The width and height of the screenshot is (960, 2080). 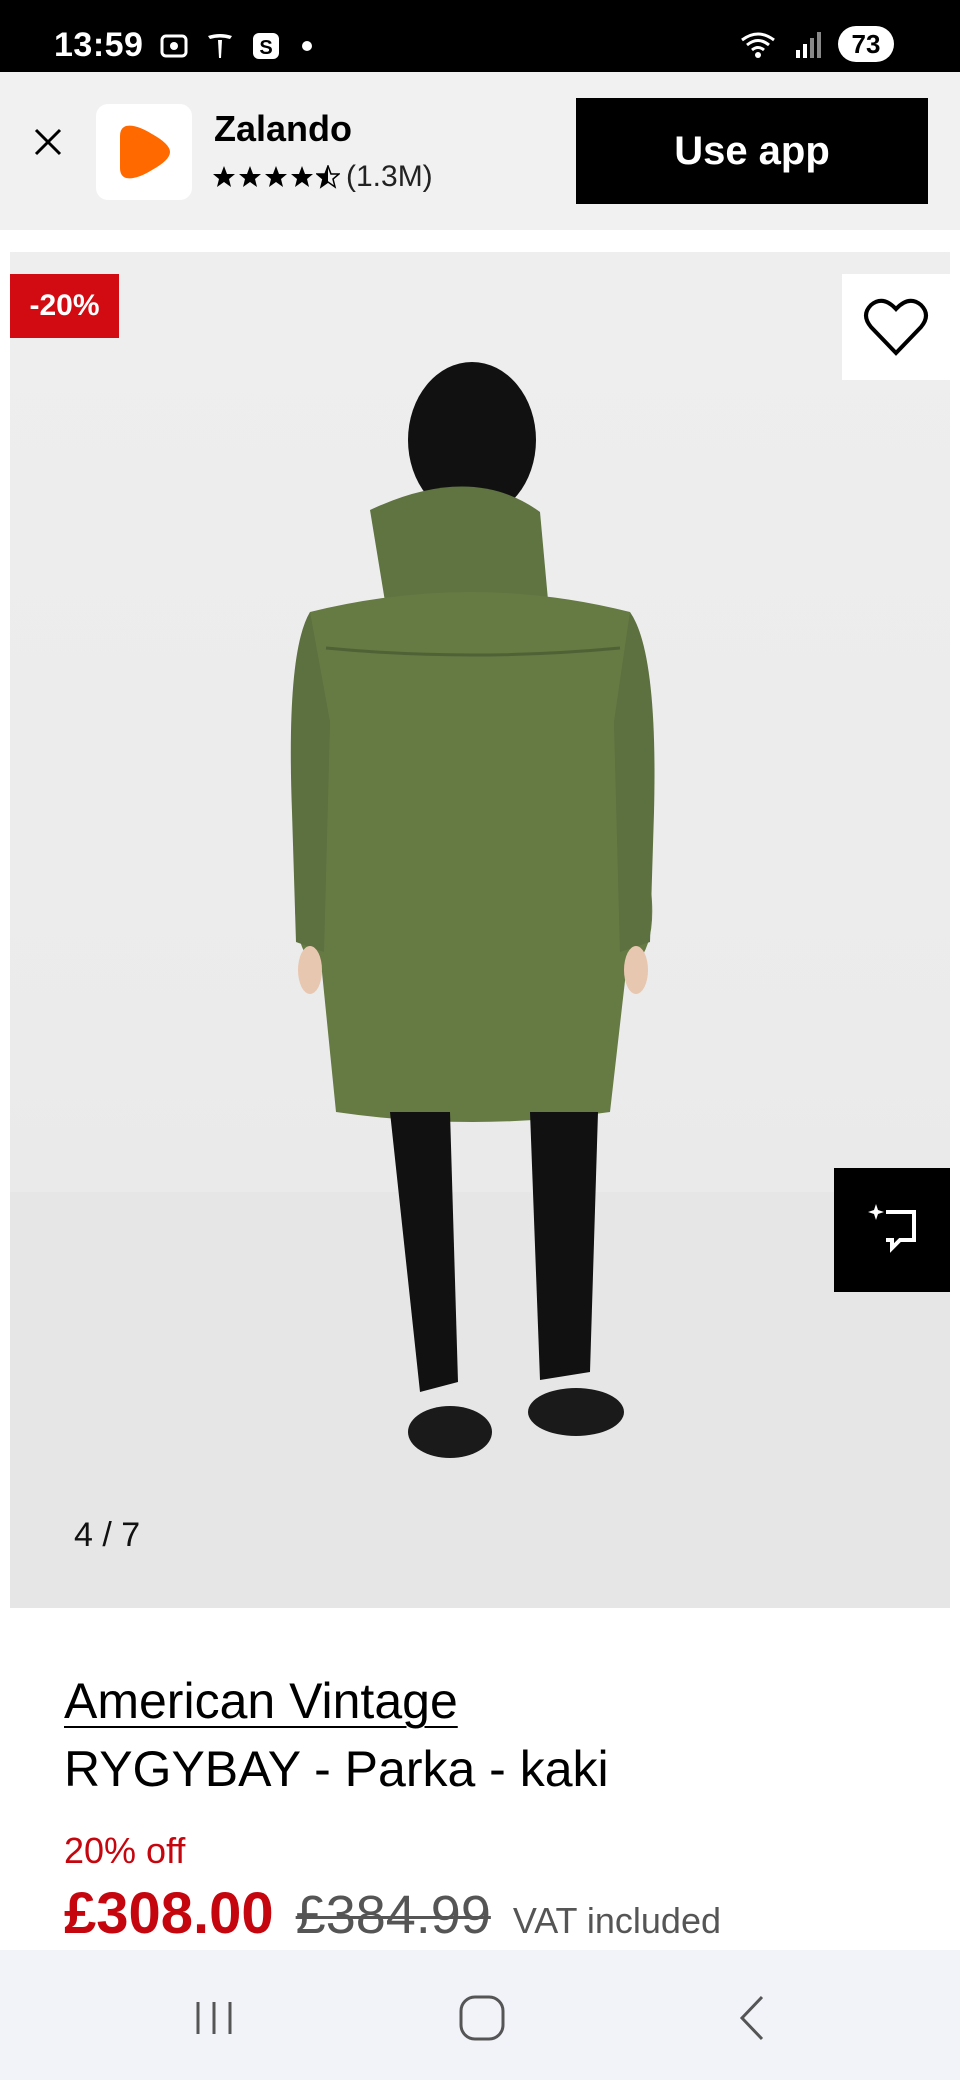 What do you see at coordinates (125, 1850) in the screenshot?
I see `discount-text: 20% off` at bounding box center [125, 1850].